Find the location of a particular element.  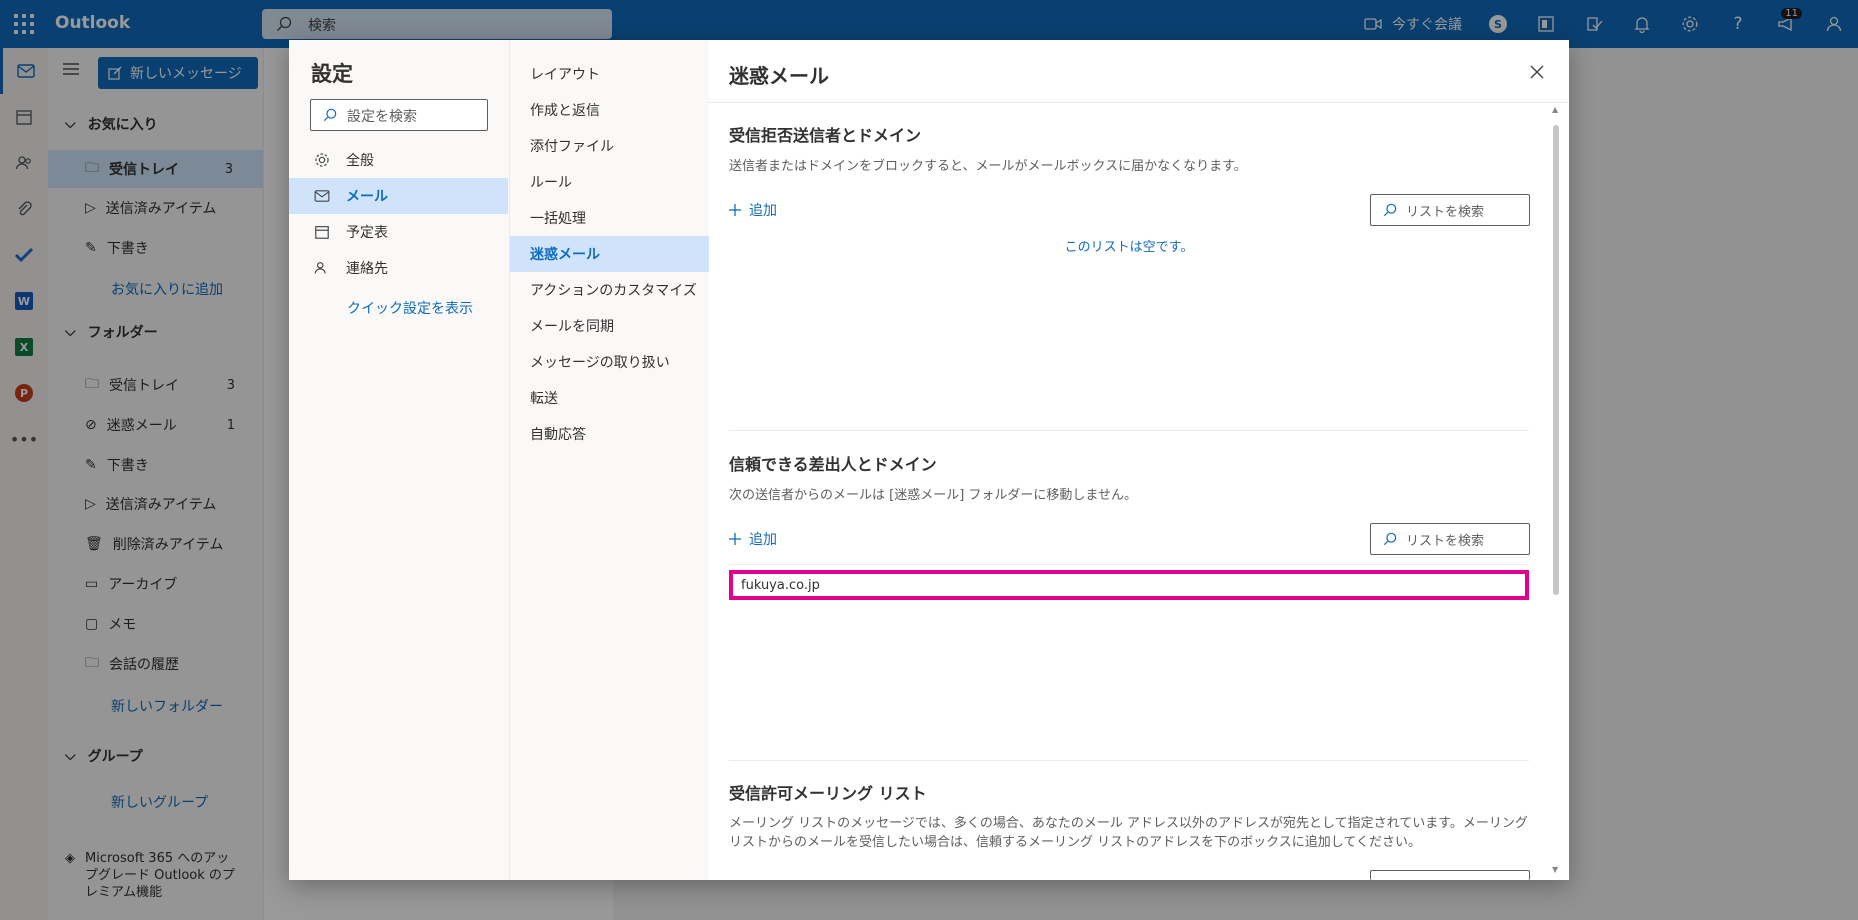

mailing-list-search is located at coordinates (1450, 875).